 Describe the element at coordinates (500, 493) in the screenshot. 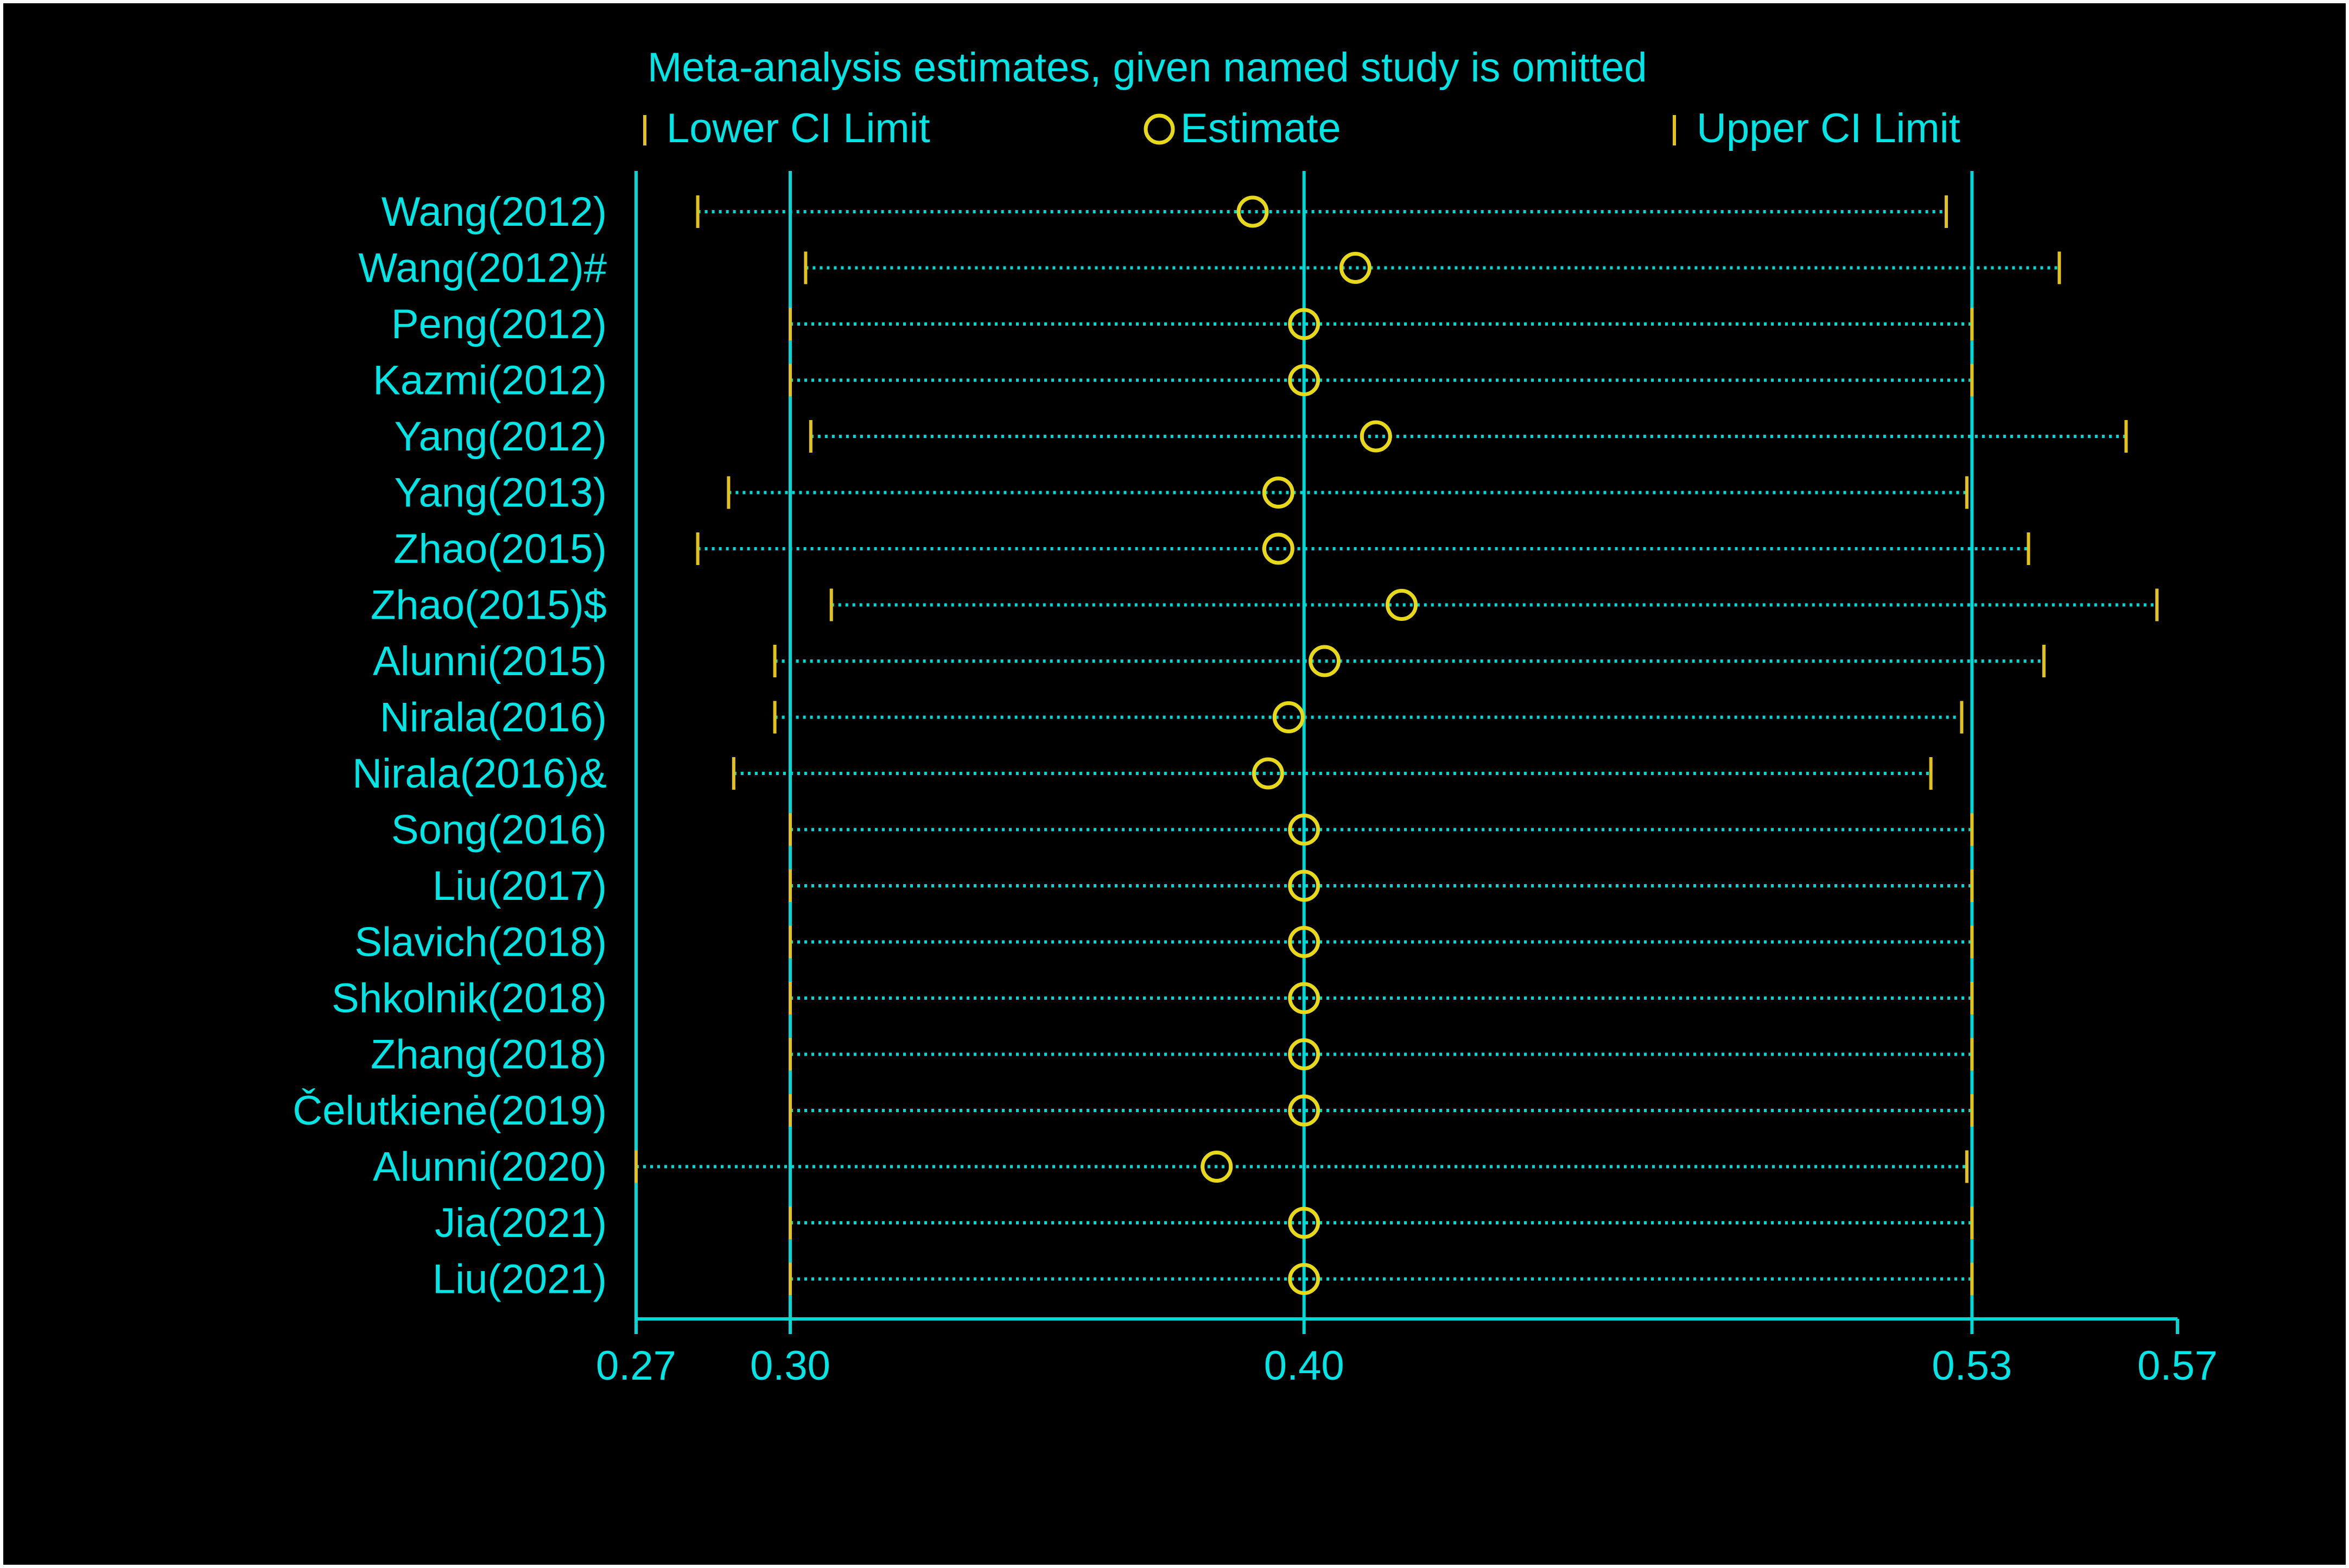

I see `study-label: Yang(2013)` at that location.